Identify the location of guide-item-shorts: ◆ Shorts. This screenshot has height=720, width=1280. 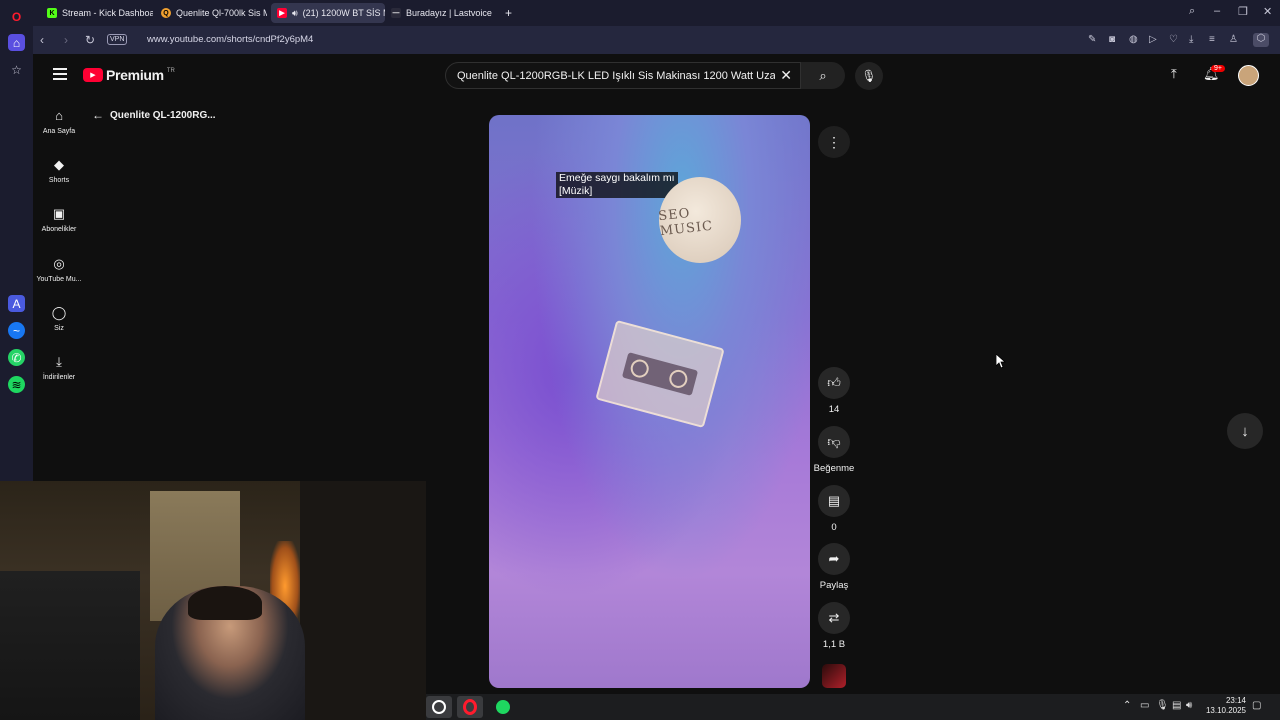
(59, 170).